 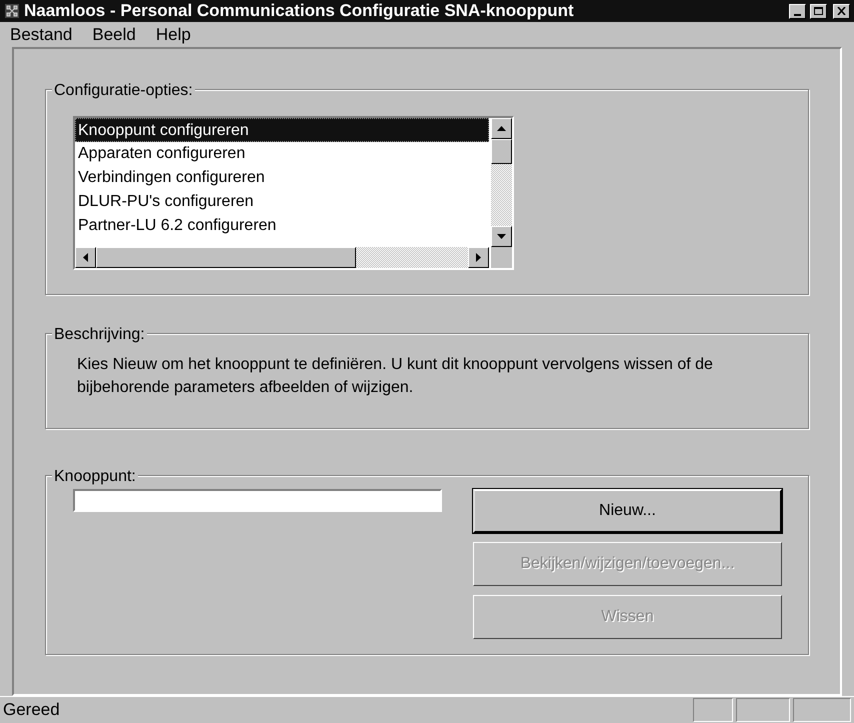 I want to click on app-icon, so click(x=12, y=11).